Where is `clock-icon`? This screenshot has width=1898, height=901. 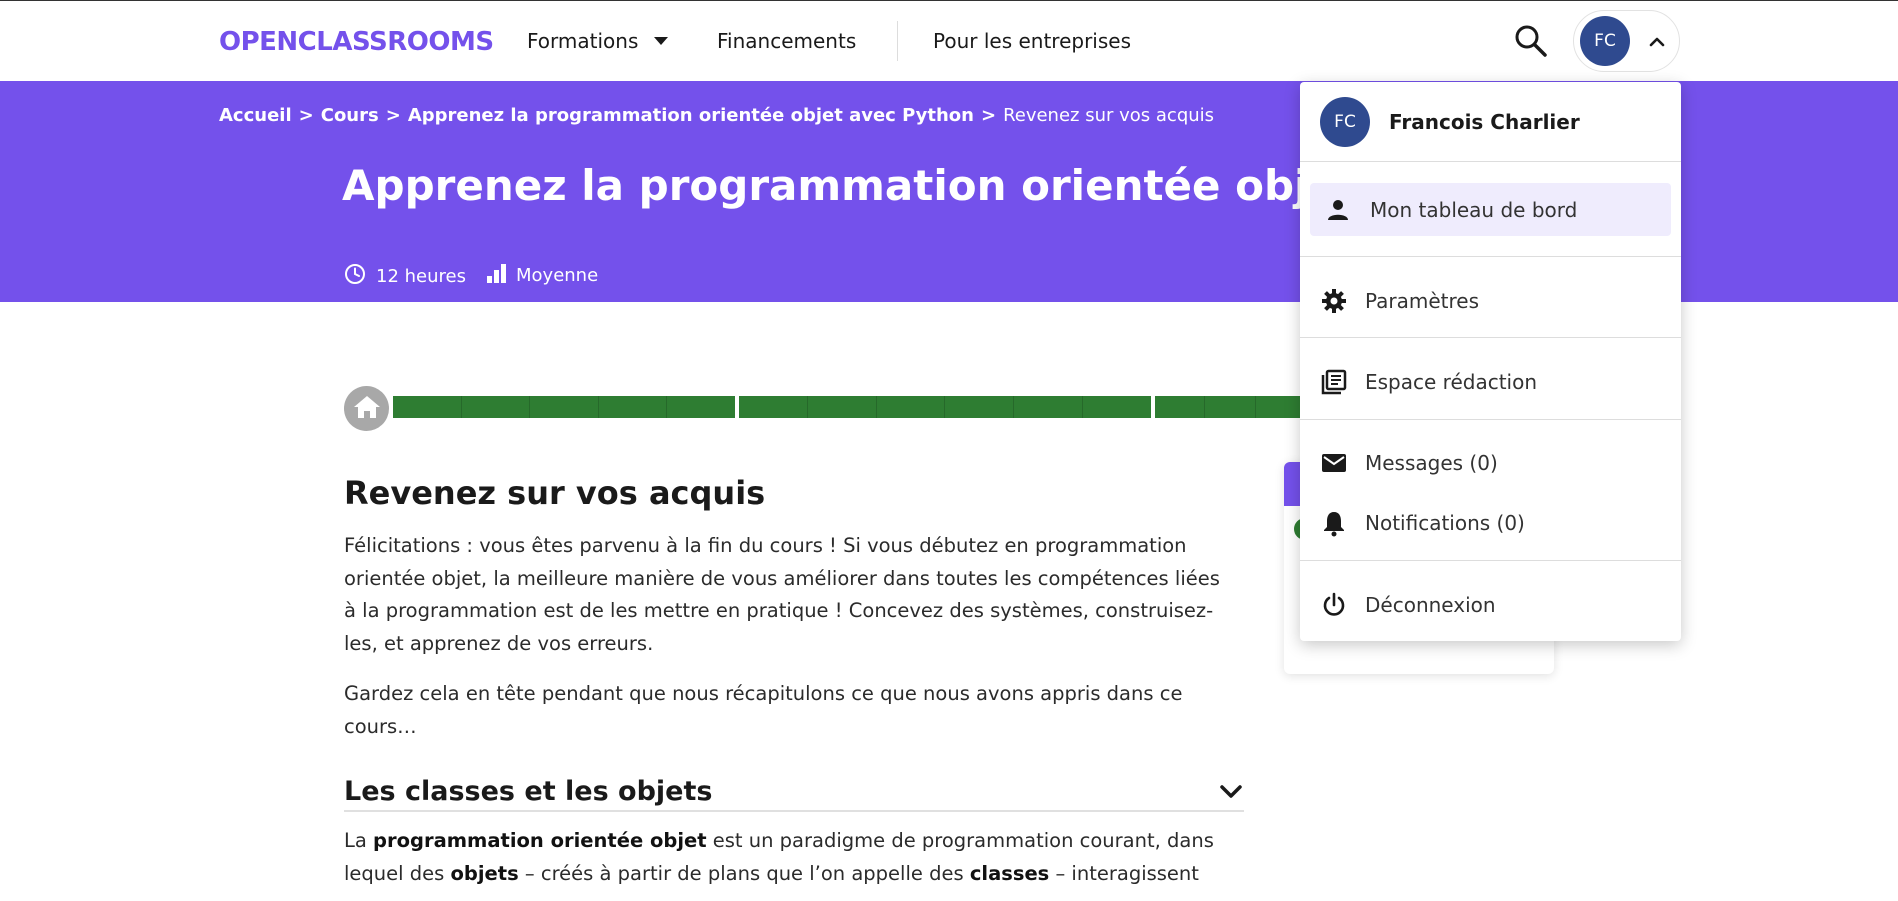 clock-icon is located at coordinates (355, 276).